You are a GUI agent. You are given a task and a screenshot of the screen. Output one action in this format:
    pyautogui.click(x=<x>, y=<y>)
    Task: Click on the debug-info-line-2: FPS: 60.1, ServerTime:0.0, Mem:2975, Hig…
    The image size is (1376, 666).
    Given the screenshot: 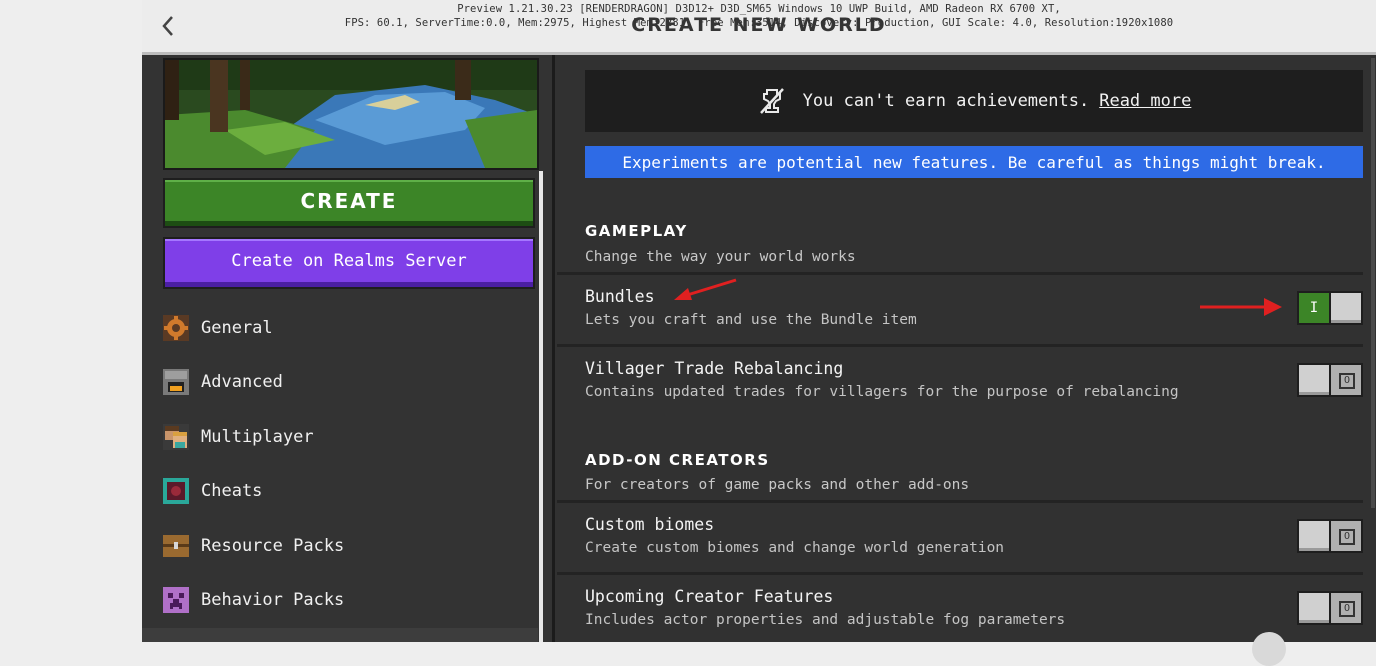 What is the action you would take?
    pyautogui.click(x=759, y=23)
    